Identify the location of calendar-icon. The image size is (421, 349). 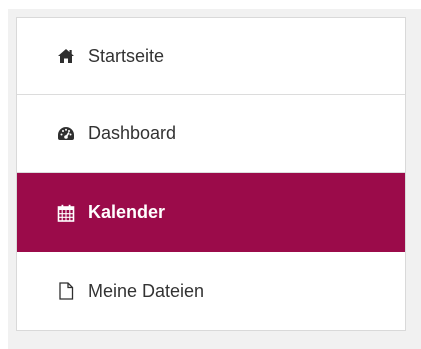
(66, 213).